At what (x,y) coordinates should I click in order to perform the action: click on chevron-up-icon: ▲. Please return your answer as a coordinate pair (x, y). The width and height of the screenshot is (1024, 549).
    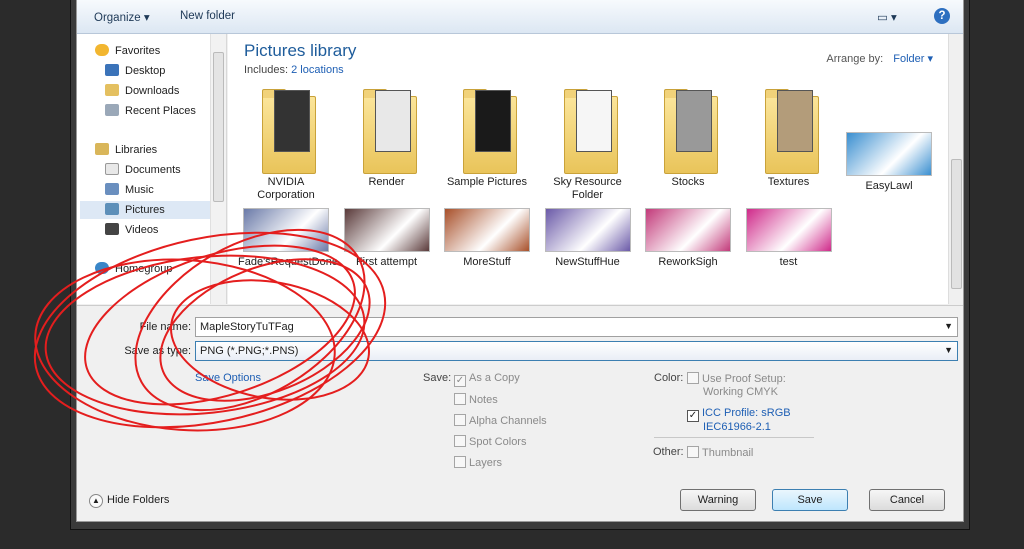
    Looking at the image, I should click on (96, 501).